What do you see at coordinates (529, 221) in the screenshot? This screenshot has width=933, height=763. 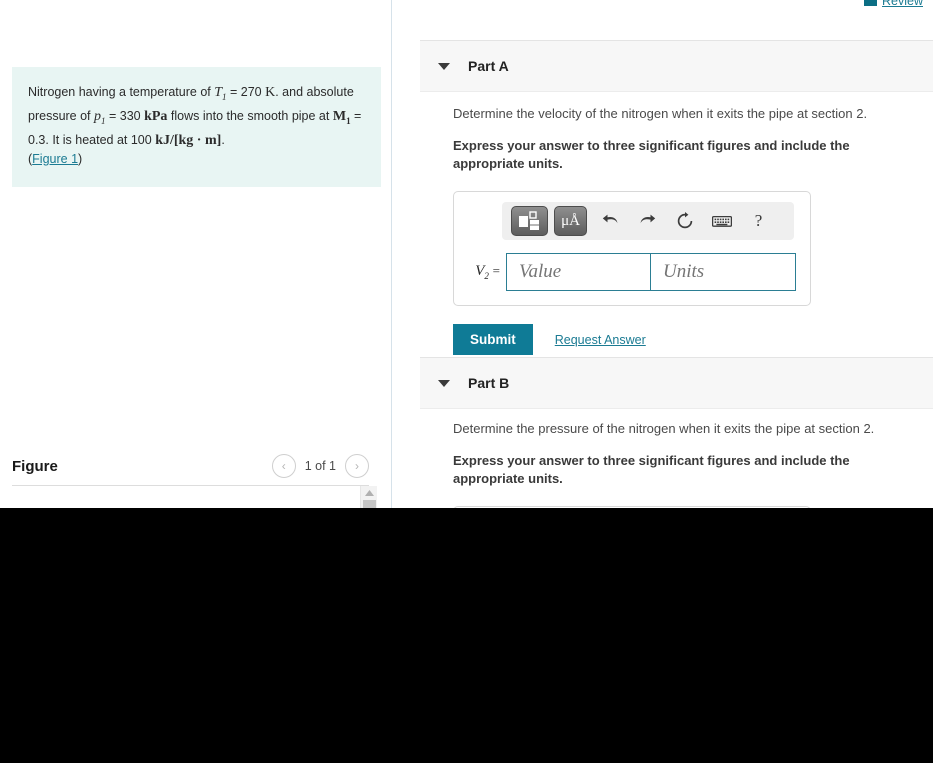 I see `template-layout-button` at bounding box center [529, 221].